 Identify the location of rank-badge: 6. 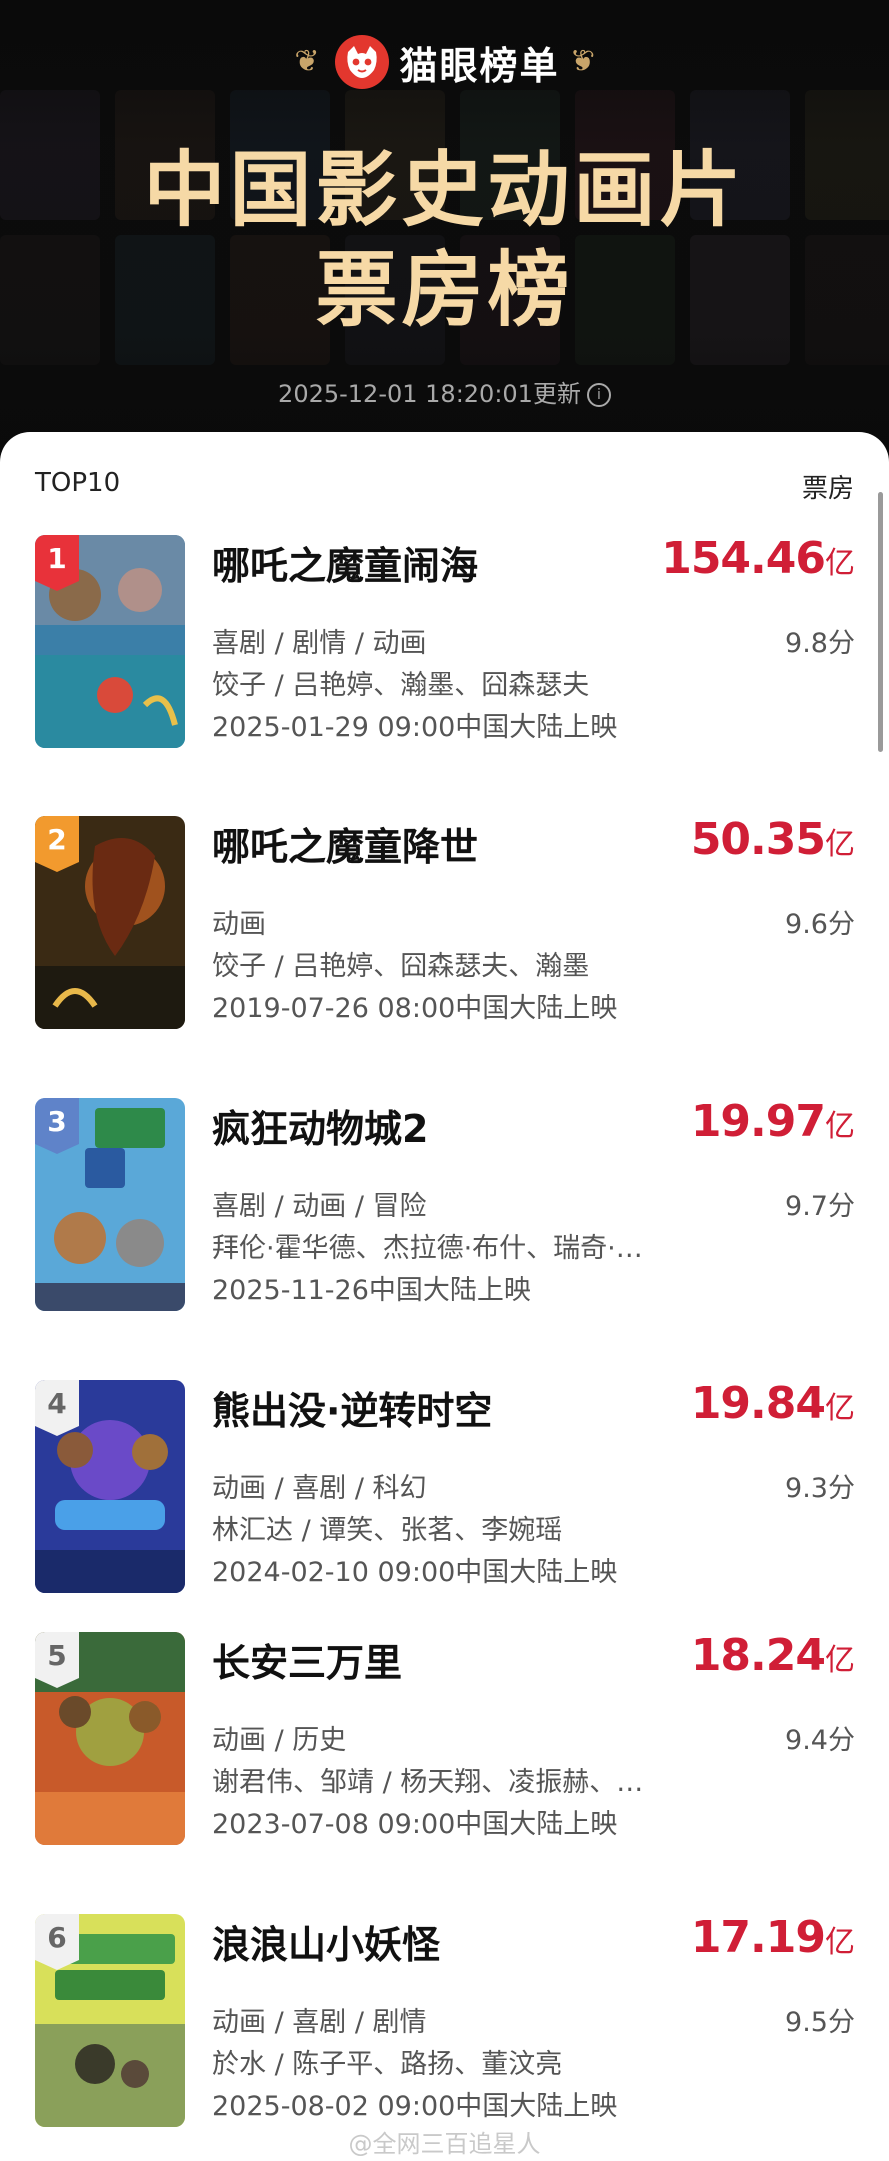
(57, 1942).